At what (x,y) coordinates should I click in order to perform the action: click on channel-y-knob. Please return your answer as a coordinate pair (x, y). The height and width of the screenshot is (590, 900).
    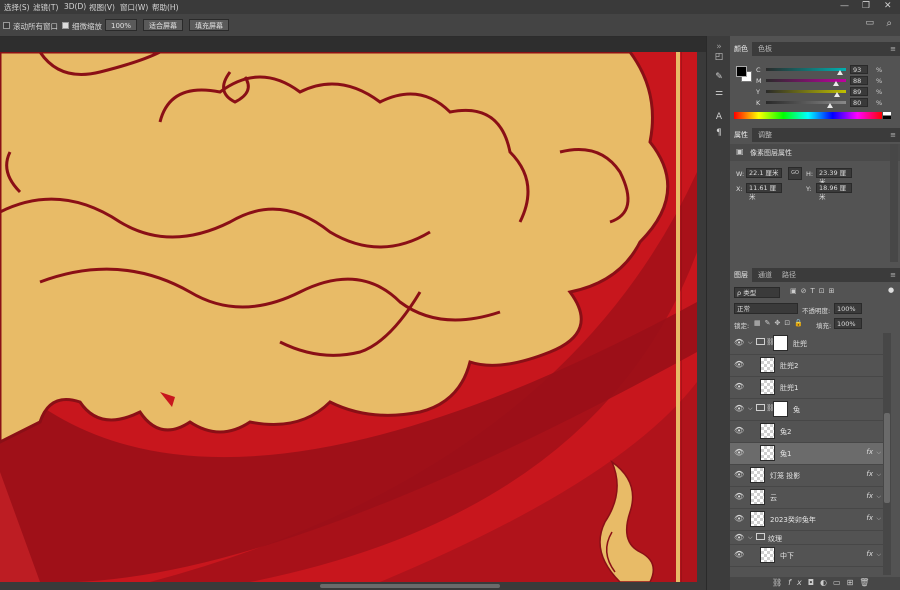
    Looking at the image, I should click on (837, 94).